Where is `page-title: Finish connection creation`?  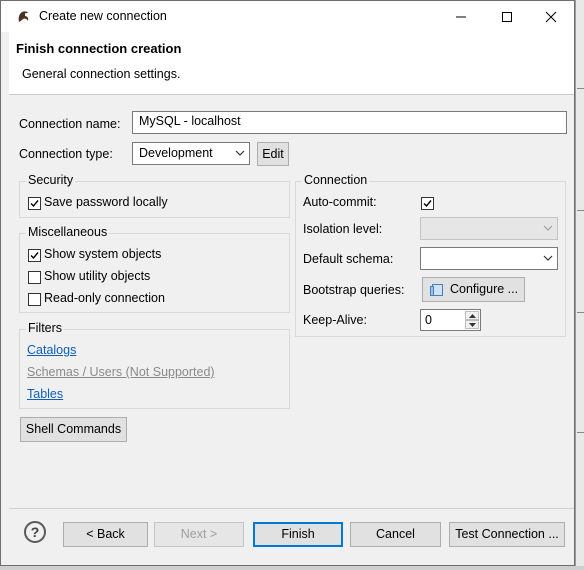
page-title: Finish connection creation is located at coordinates (99, 48).